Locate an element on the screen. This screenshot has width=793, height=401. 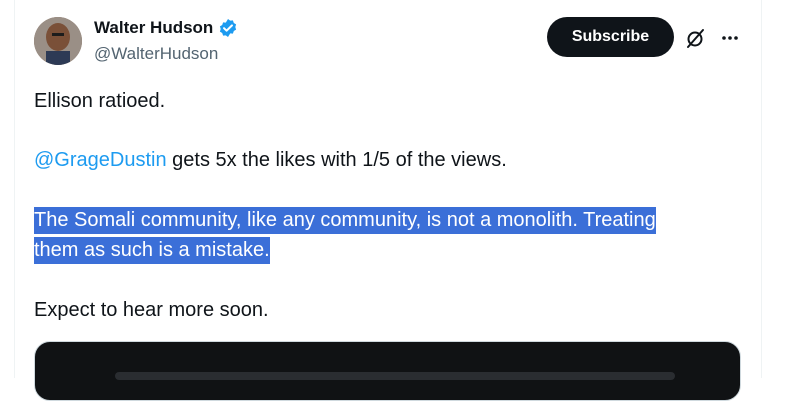
more-icon is located at coordinates (730, 38).